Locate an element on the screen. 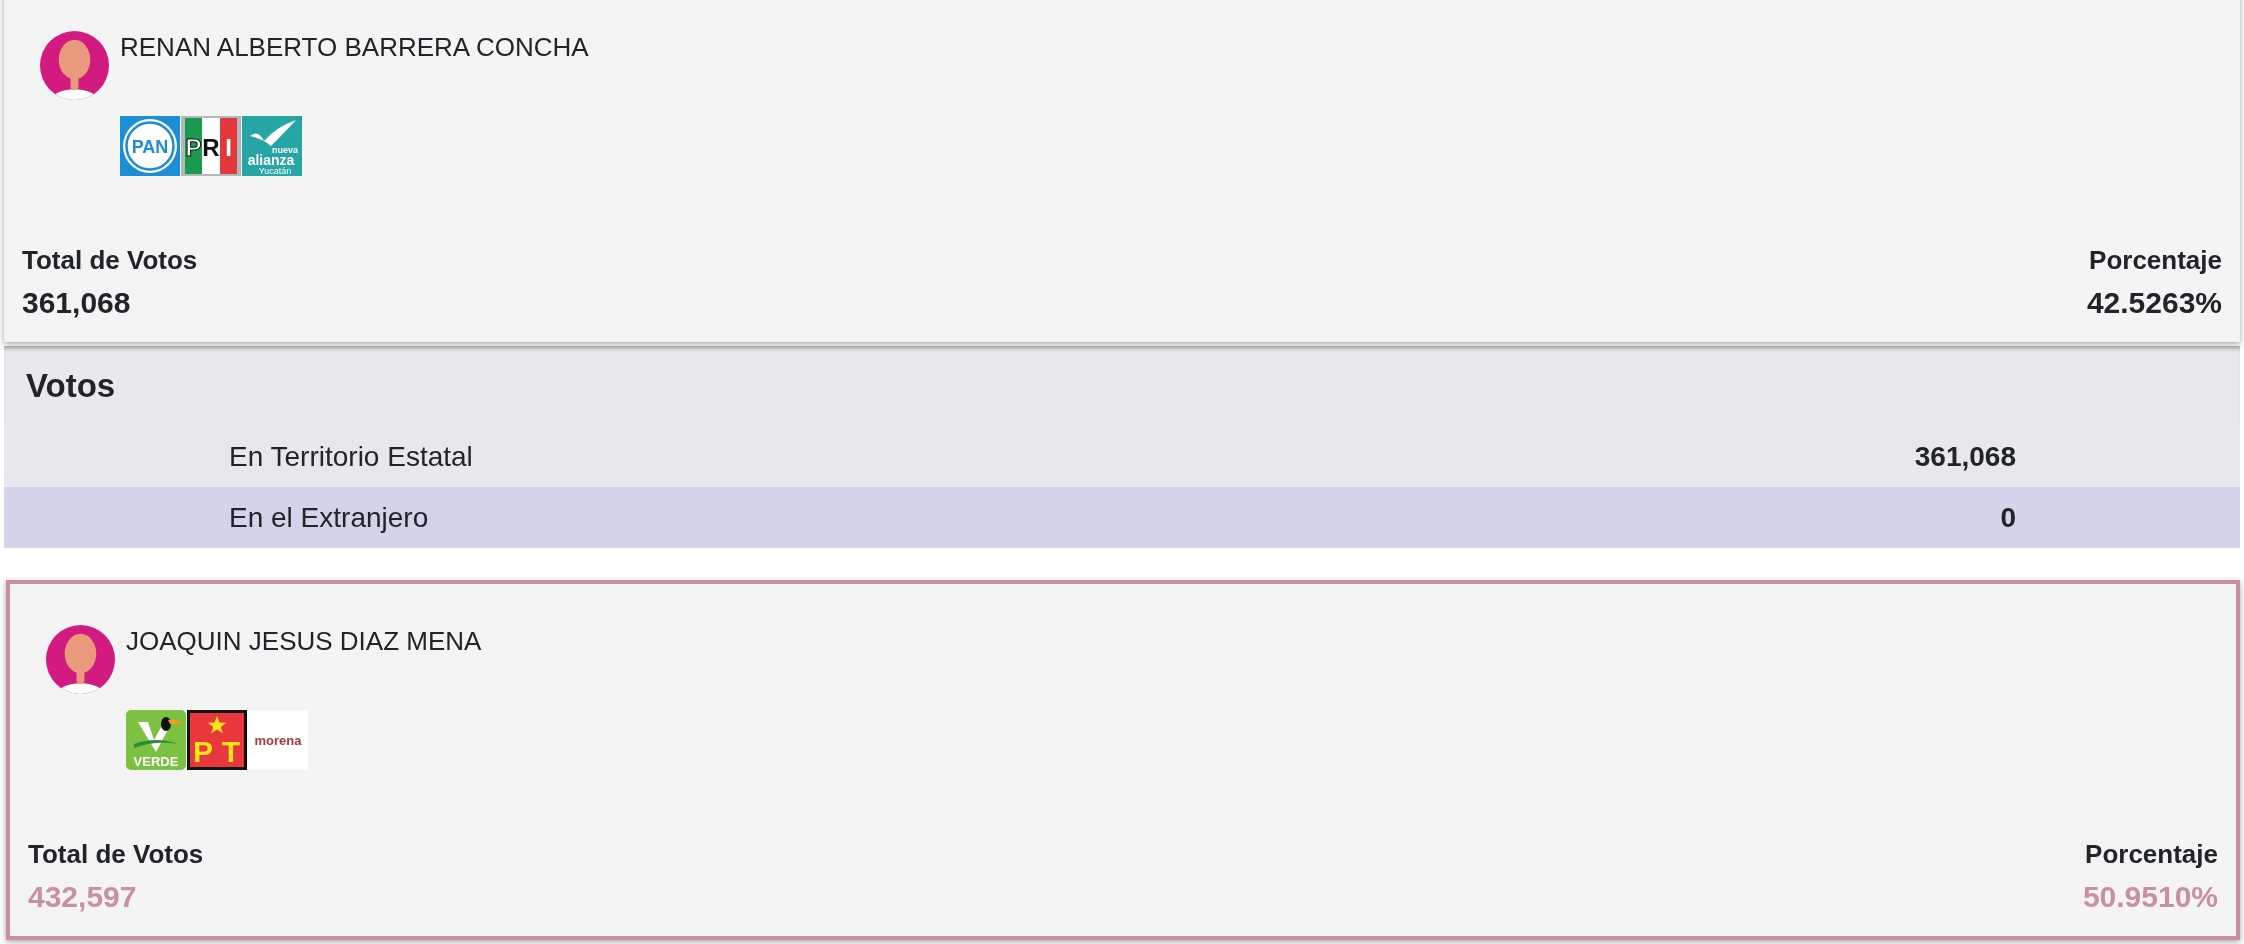 This screenshot has width=2244, height=944. party-logo: PAN is located at coordinates (150, 146).